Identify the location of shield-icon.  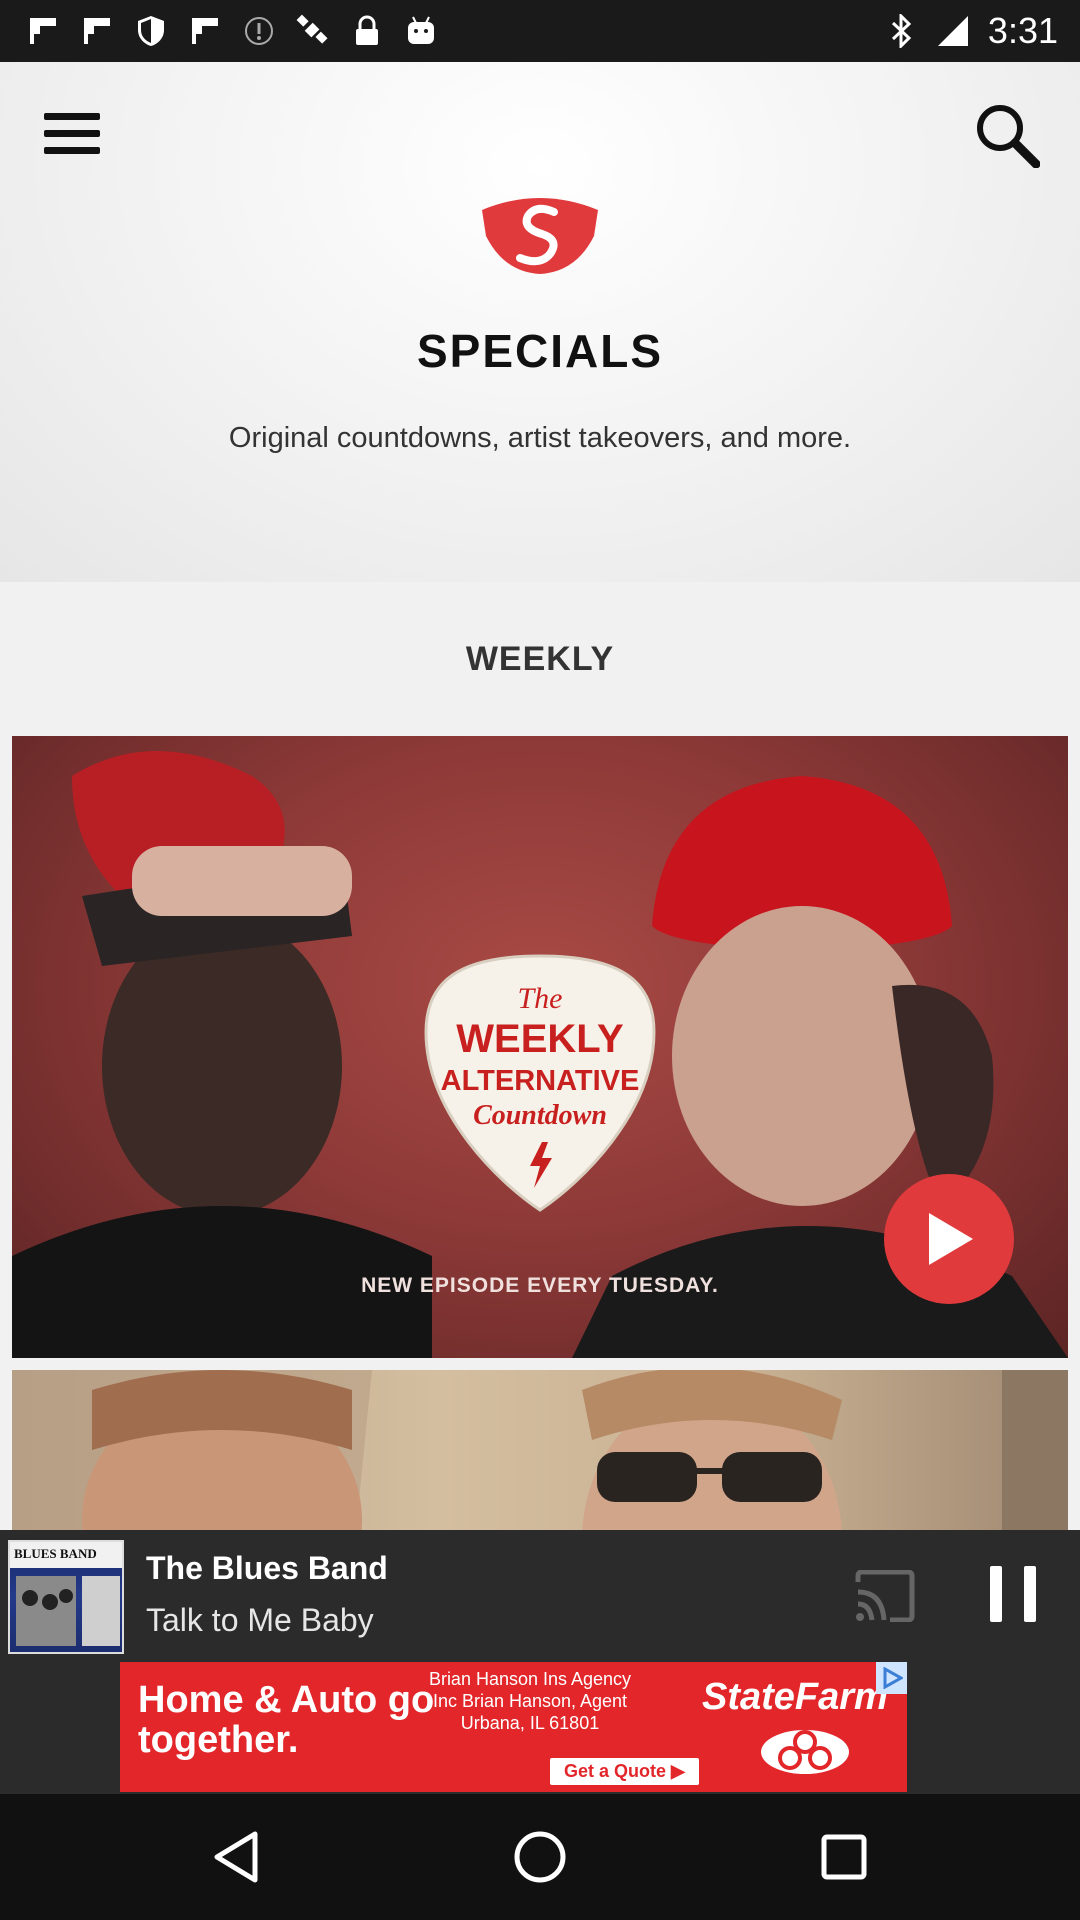
(151, 31).